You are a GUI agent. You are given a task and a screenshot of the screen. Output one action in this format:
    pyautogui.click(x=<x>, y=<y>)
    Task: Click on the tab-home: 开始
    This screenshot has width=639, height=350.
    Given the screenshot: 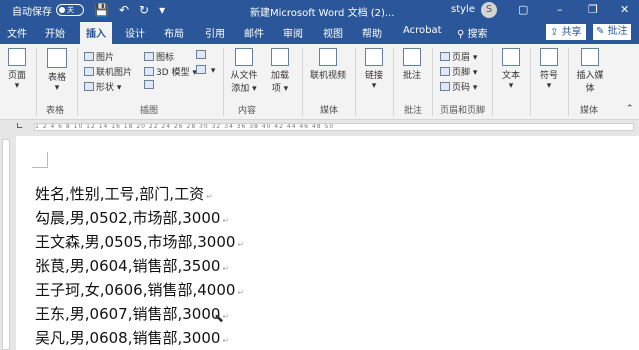 What is the action you would take?
    pyautogui.click(x=55, y=32)
    